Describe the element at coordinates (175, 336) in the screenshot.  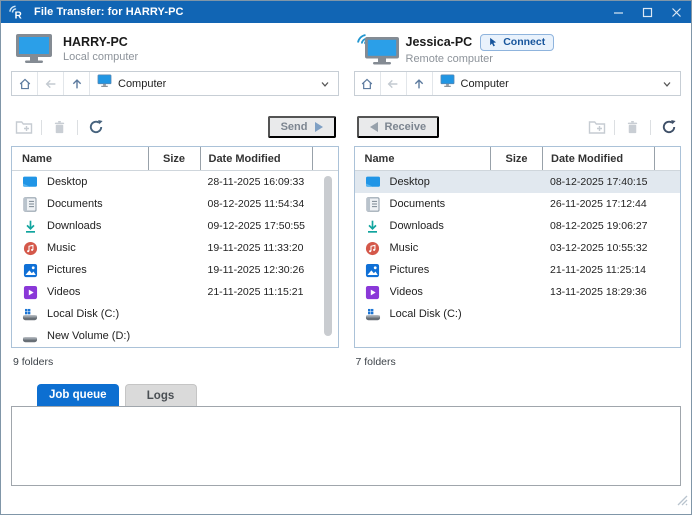
I see `file-row: New Volume (D:)` at that location.